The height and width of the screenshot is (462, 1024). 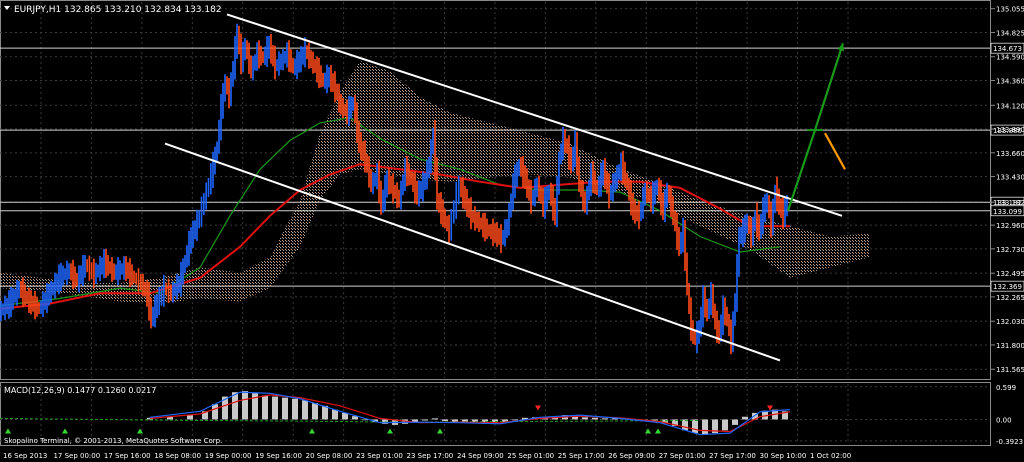 I want to click on x-tick-label: 24 Sep 09:00, so click(x=480, y=456).